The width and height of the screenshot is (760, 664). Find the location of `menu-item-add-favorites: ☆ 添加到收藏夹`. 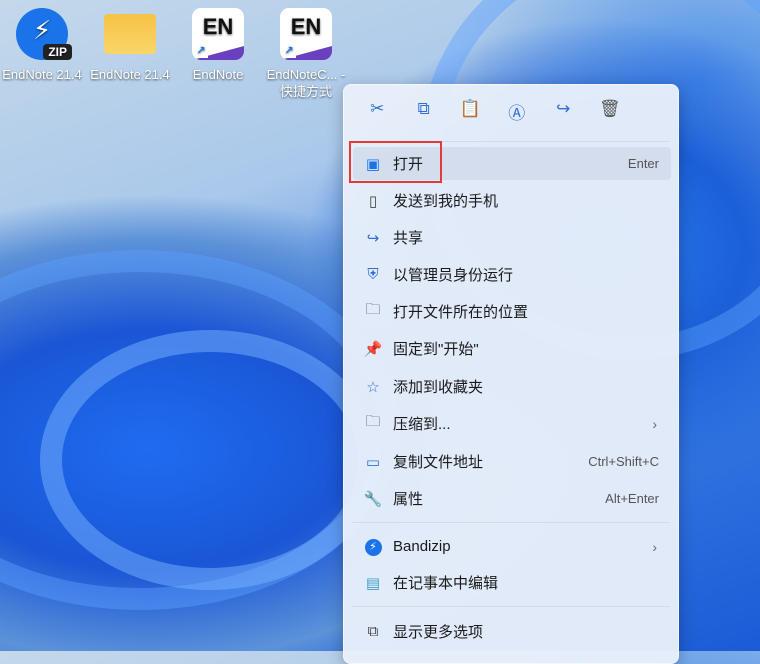

menu-item-add-favorites: ☆ 添加到收藏夹 is located at coordinates (512, 386).